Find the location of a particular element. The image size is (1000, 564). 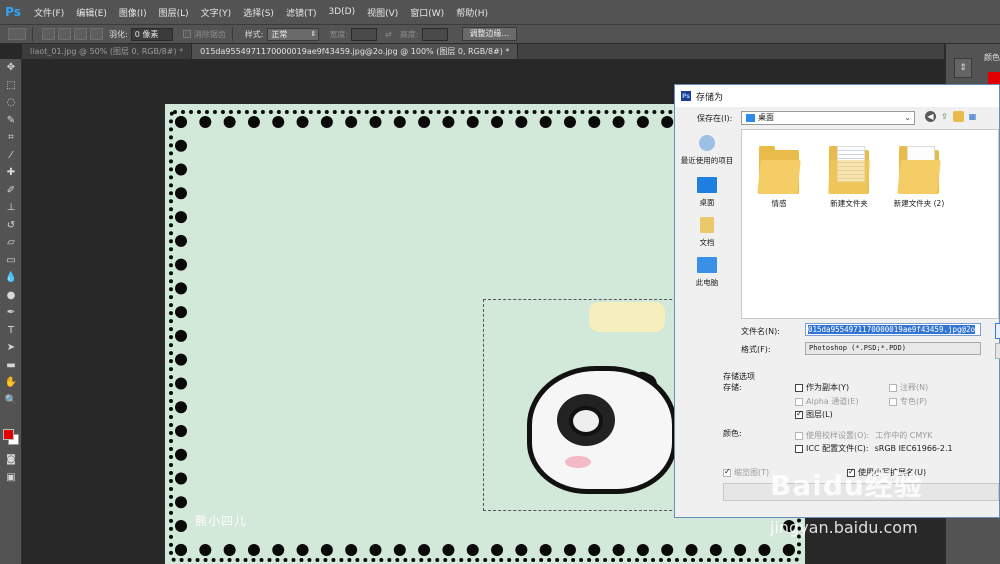

ps-app-icon: Ps is located at coordinates (686, 96).